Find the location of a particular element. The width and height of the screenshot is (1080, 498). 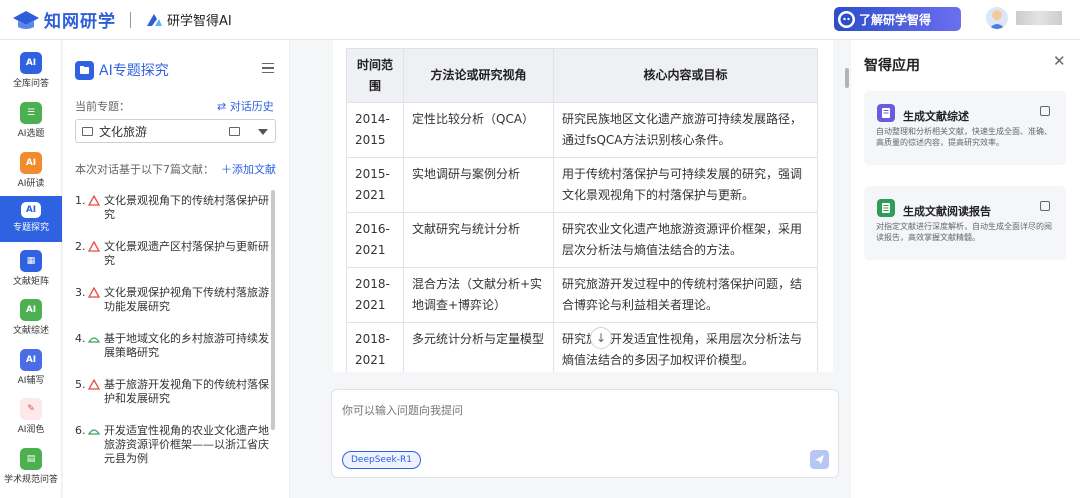

history-link: ⇄ 对话历史 is located at coordinates (245, 106).